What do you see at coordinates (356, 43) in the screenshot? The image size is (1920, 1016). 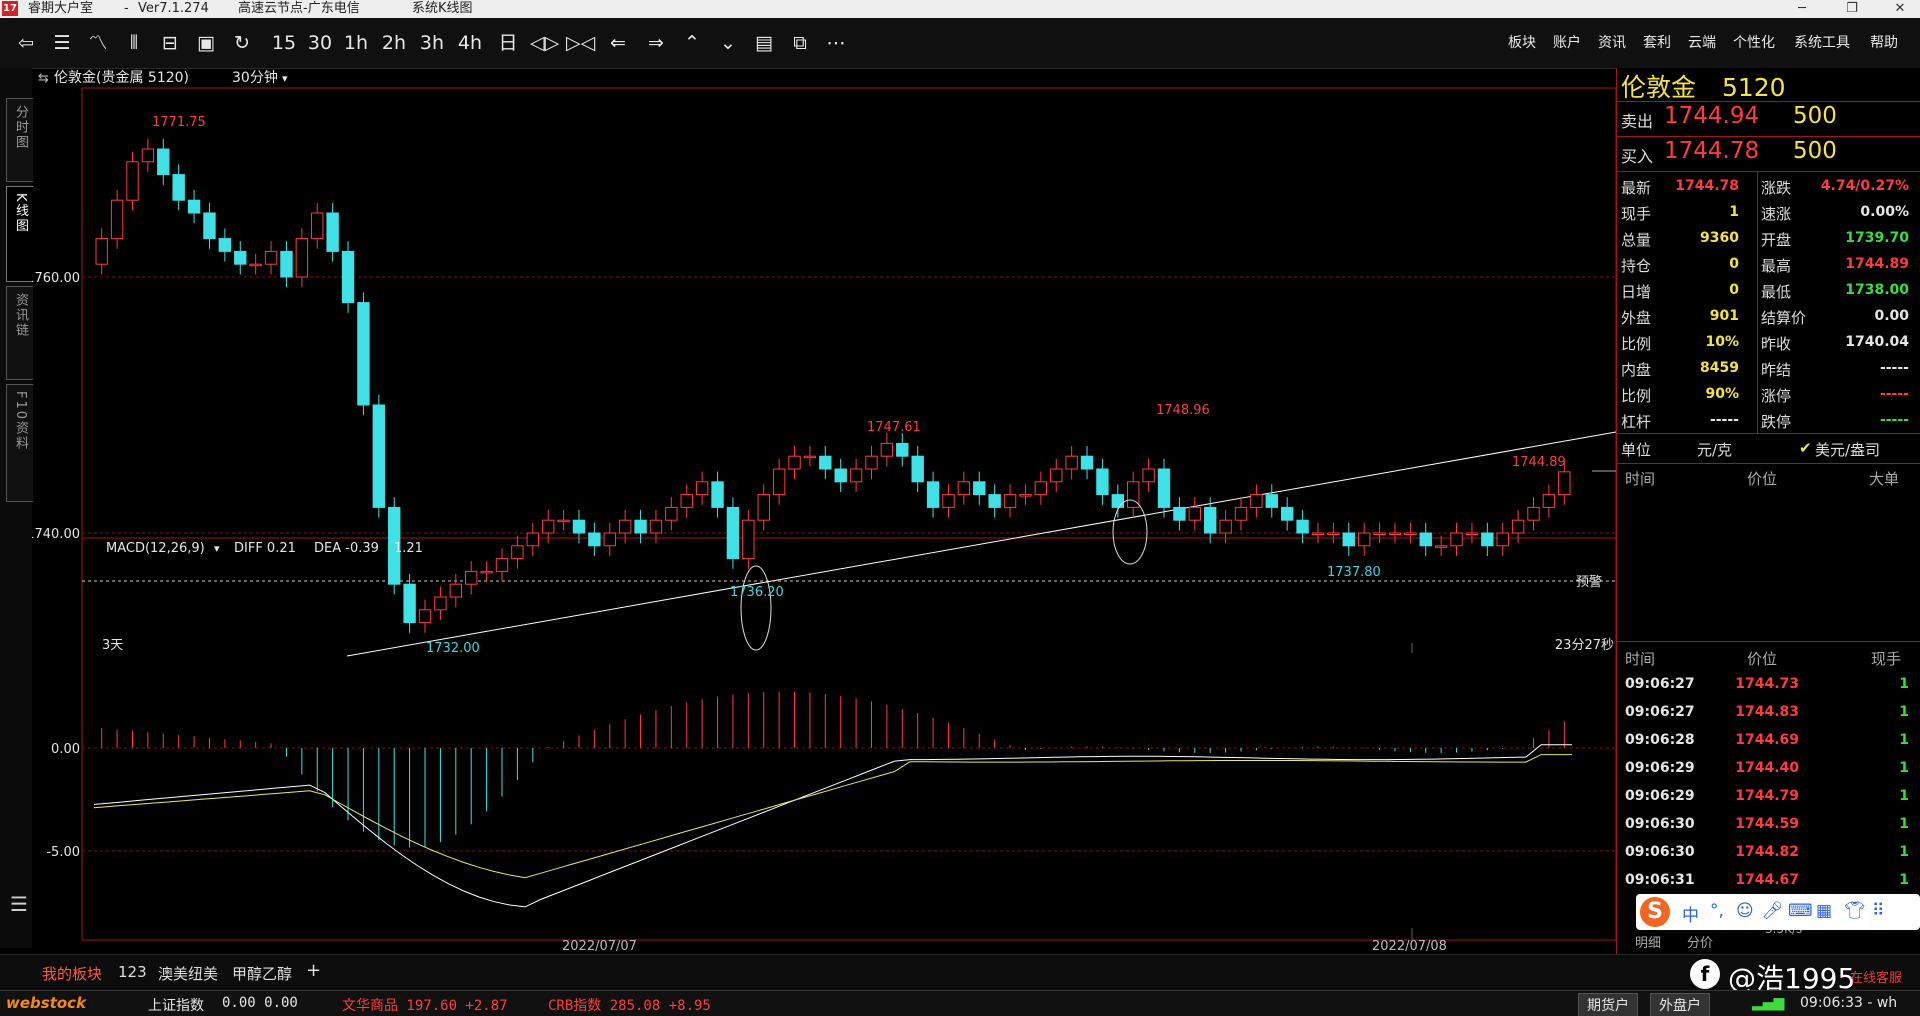 I see `period-1h: 1h` at bounding box center [356, 43].